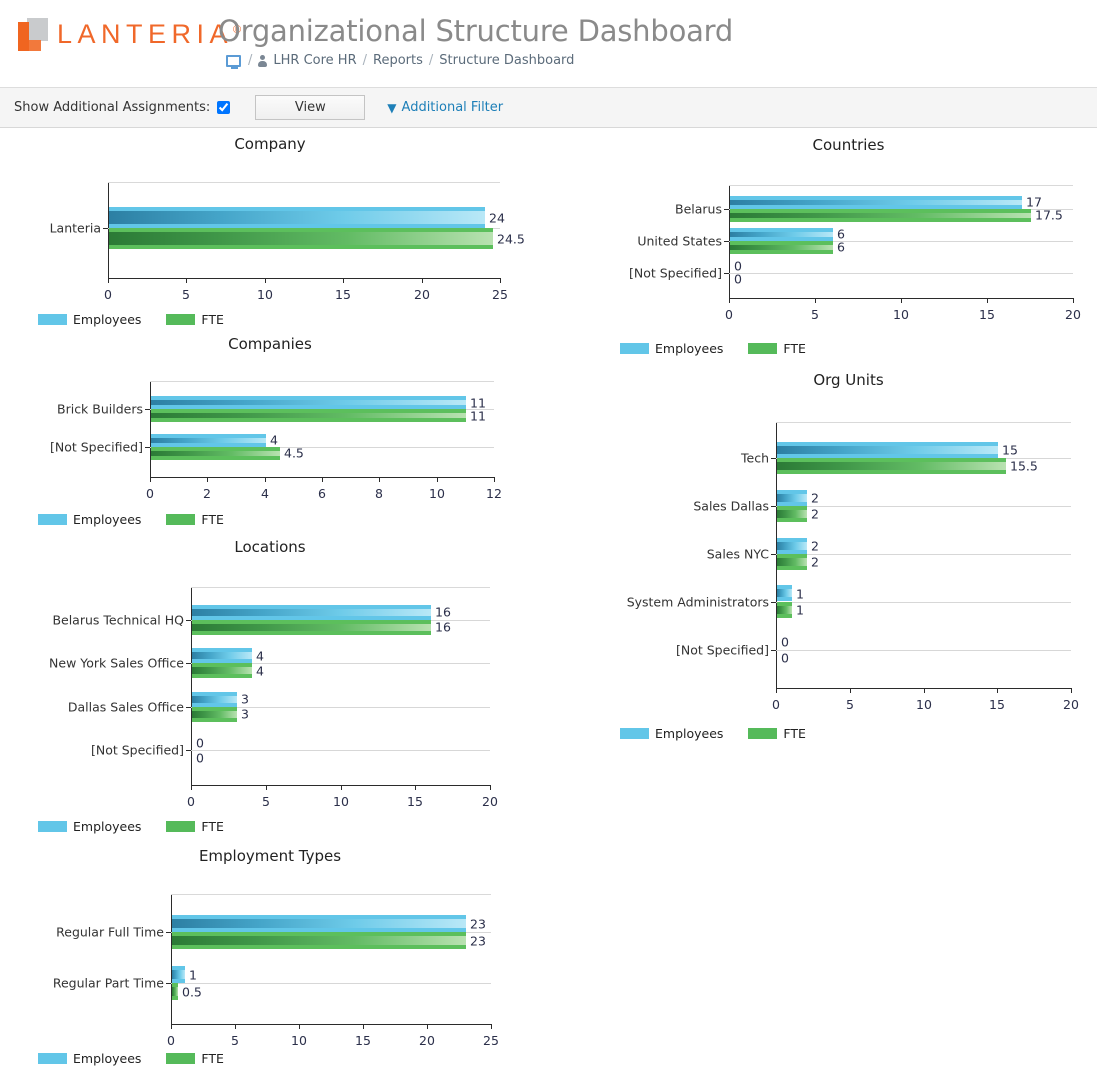 This screenshot has height=1074, width=1097. I want to click on value-label-locations-1-fte: 4, so click(260, 671).